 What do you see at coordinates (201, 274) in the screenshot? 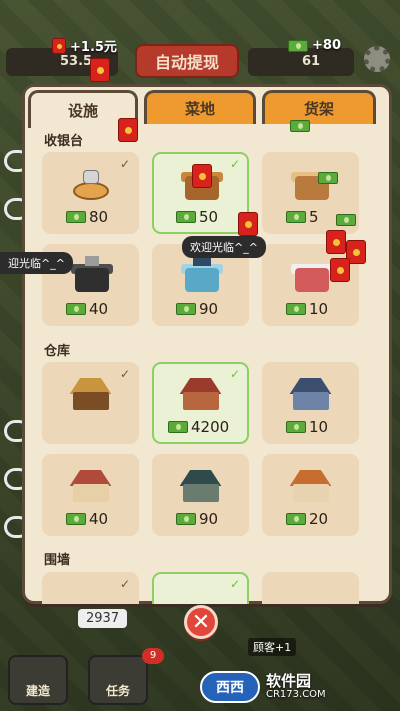
I see `laptop-counter-icon` at bounding box center [201, 274].